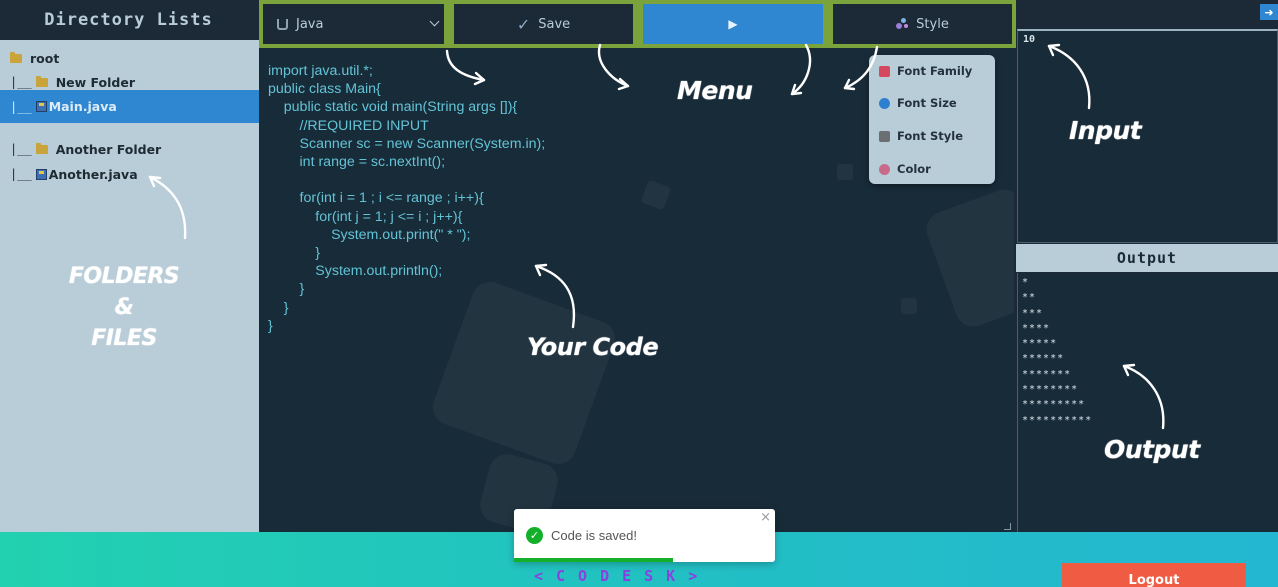 The width and height of the screenshot is (1278, 587). I want to click on tree-item-label: Another Folder, so click(108, 149).